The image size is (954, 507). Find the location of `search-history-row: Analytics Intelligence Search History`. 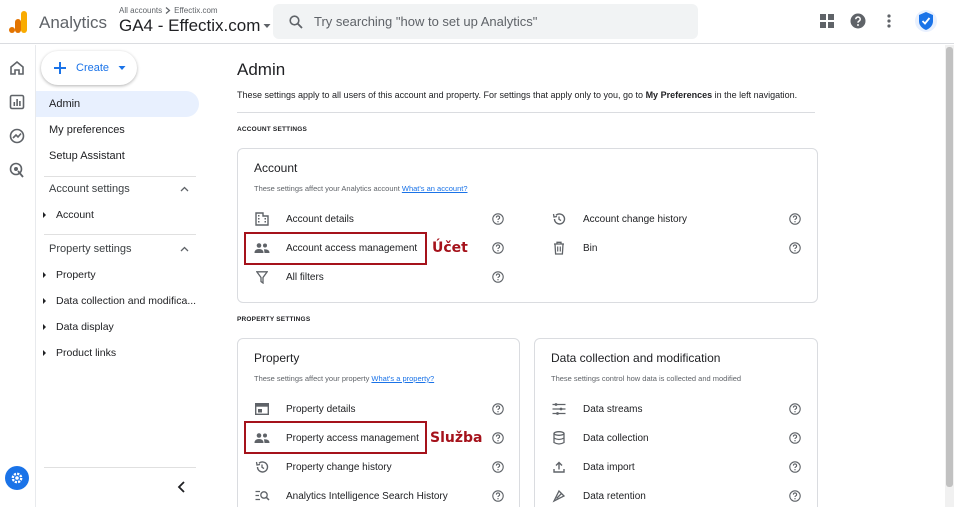

search-history-row: Analytics Intelligence Search History is located at coordinates (363, 495).